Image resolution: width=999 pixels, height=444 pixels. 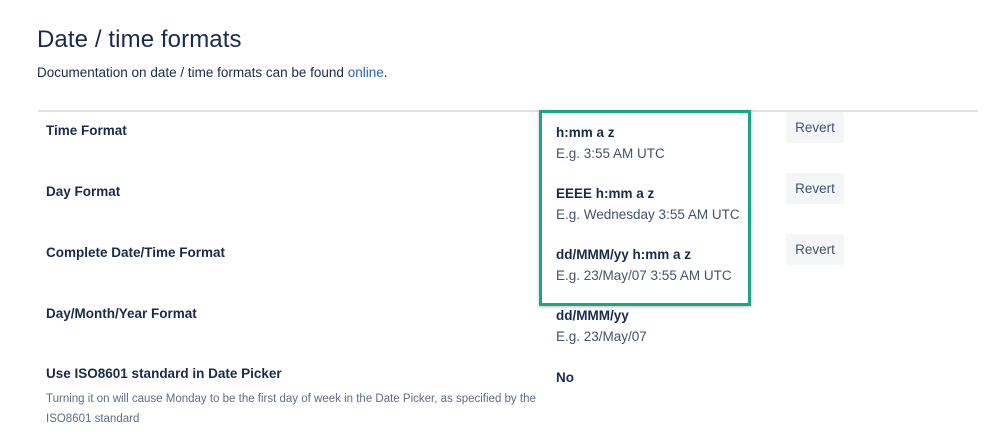 I want to click on page-title: Date / time formats, so click(x=139, y=39).